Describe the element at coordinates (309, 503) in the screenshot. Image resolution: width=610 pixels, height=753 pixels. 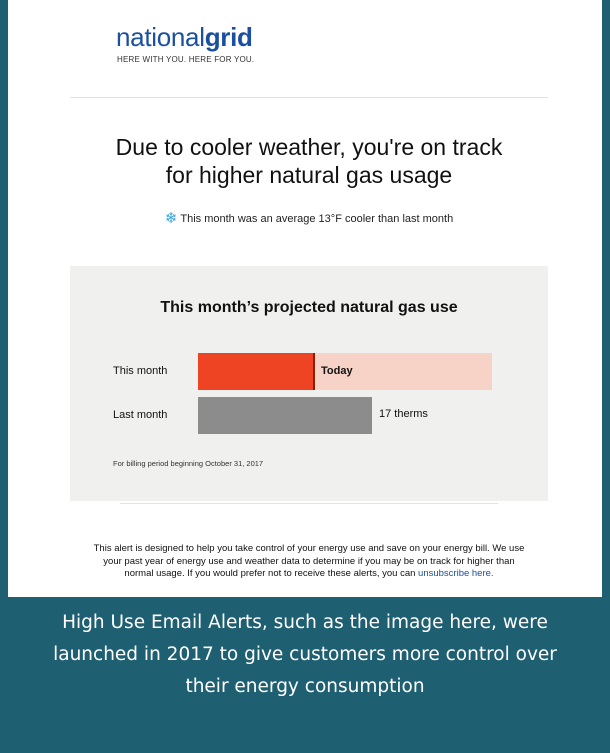
I see `footer-divider` at that location.